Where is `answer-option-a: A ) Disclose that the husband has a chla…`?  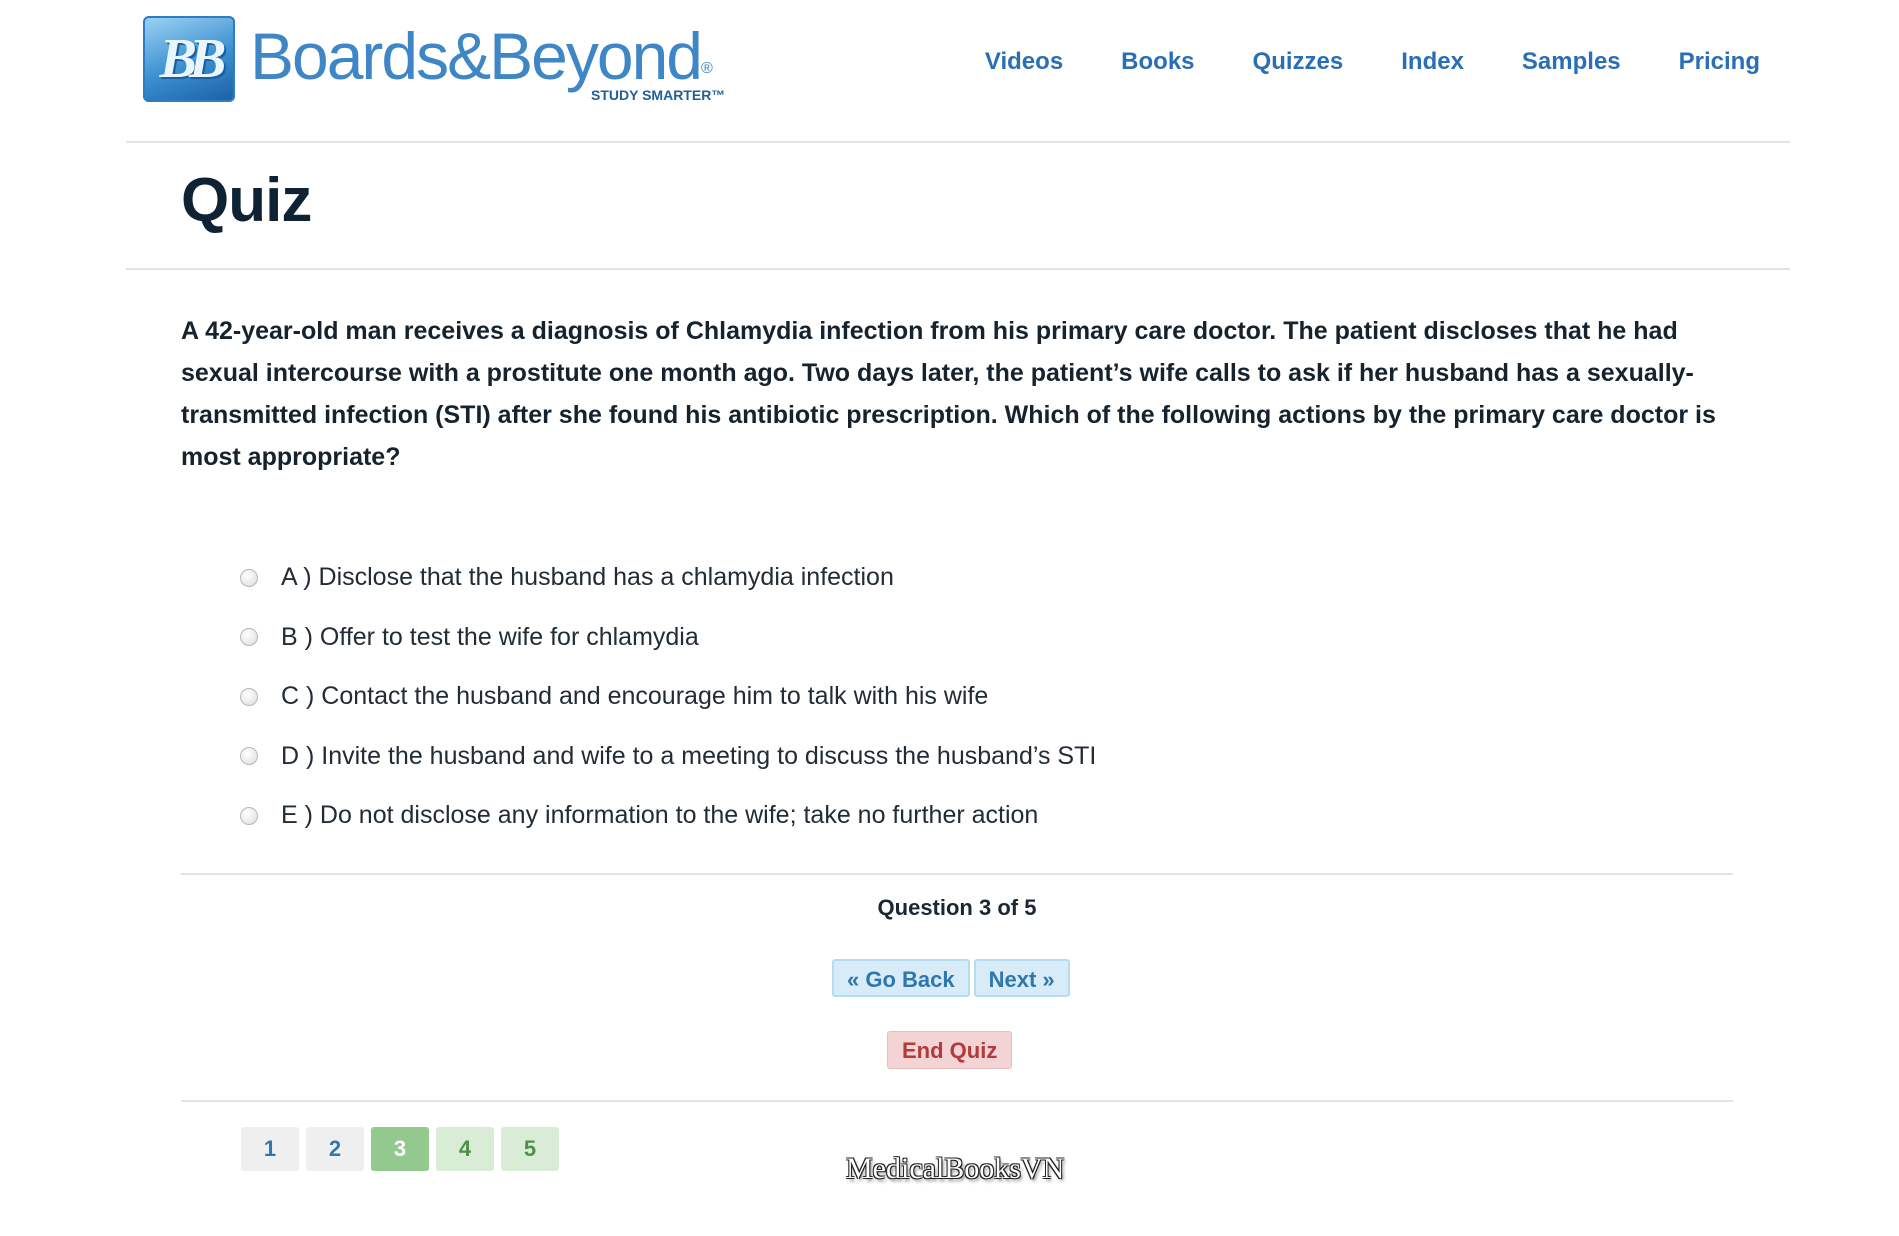 answer-option-a: A ) Disclose that the husband has a chla… is located at coordinates (840, 578).